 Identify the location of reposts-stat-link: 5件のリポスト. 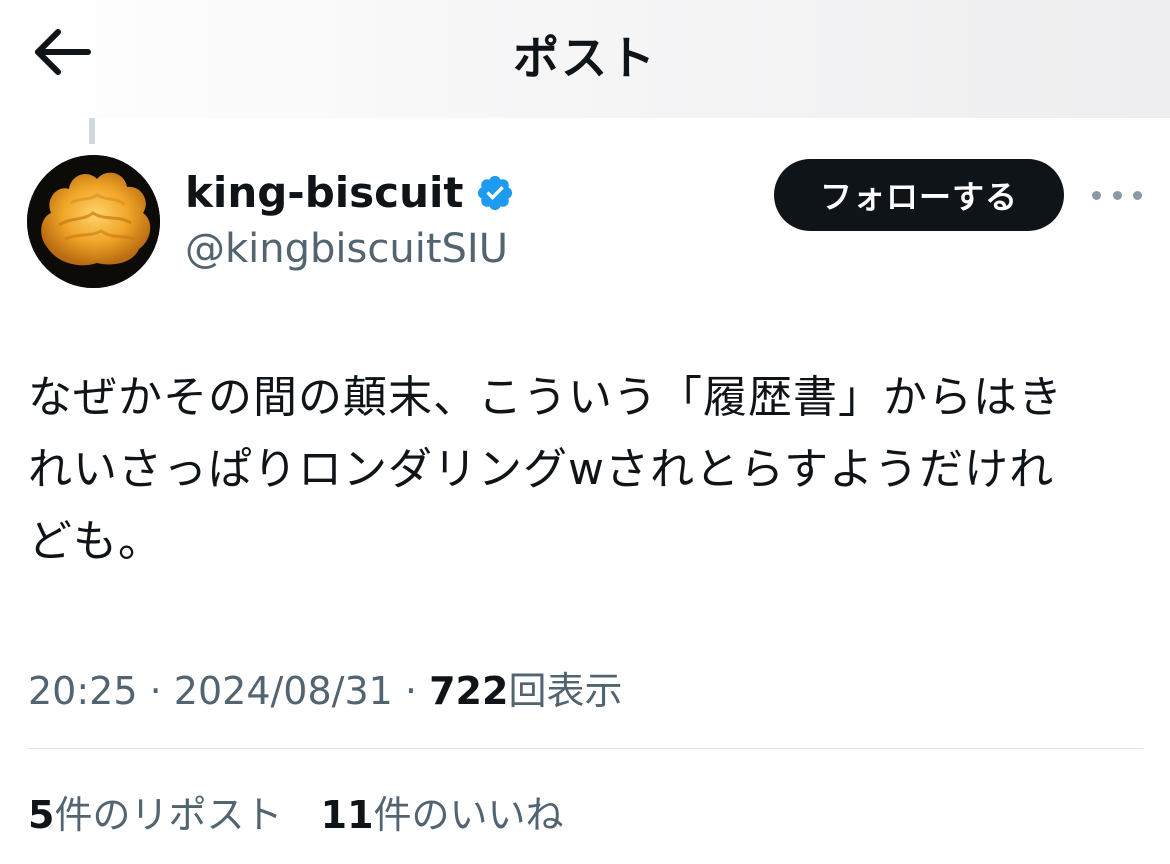
(155, 815).